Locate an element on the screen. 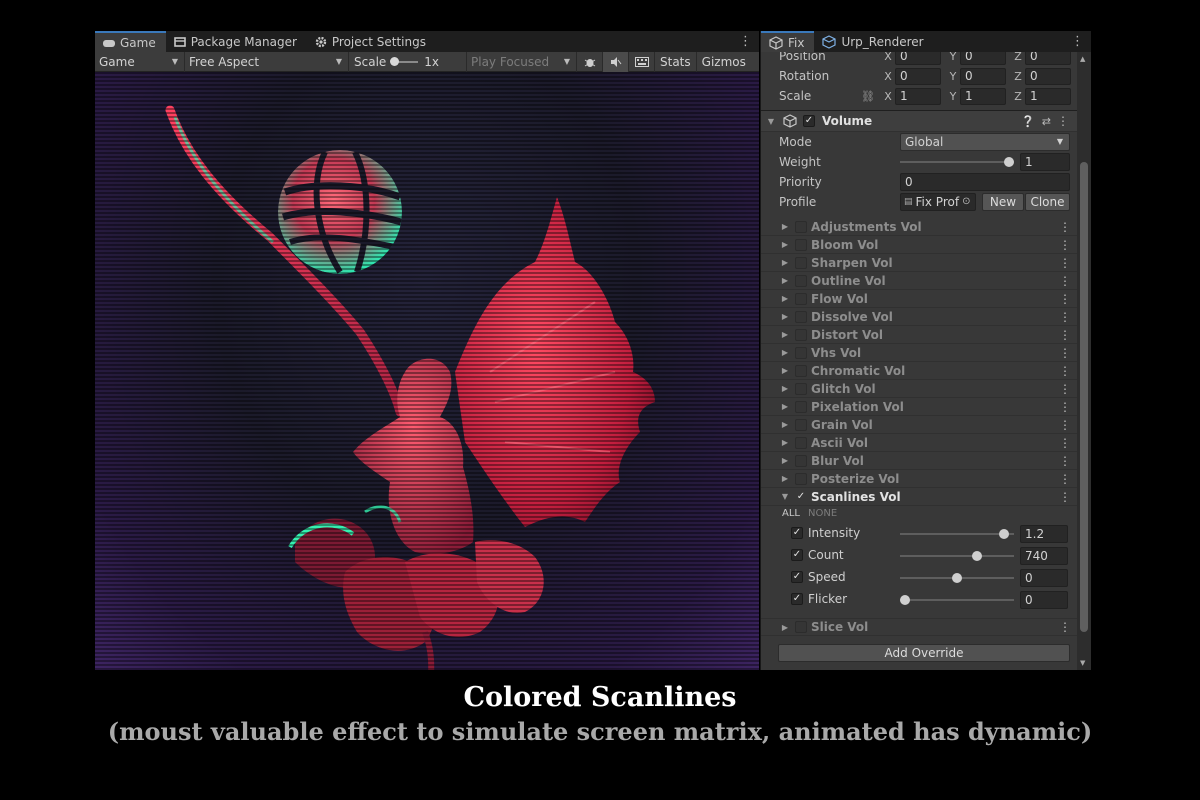  override-row: ▶ Blur Vol ⋮ is located at coordinates (919, 461).